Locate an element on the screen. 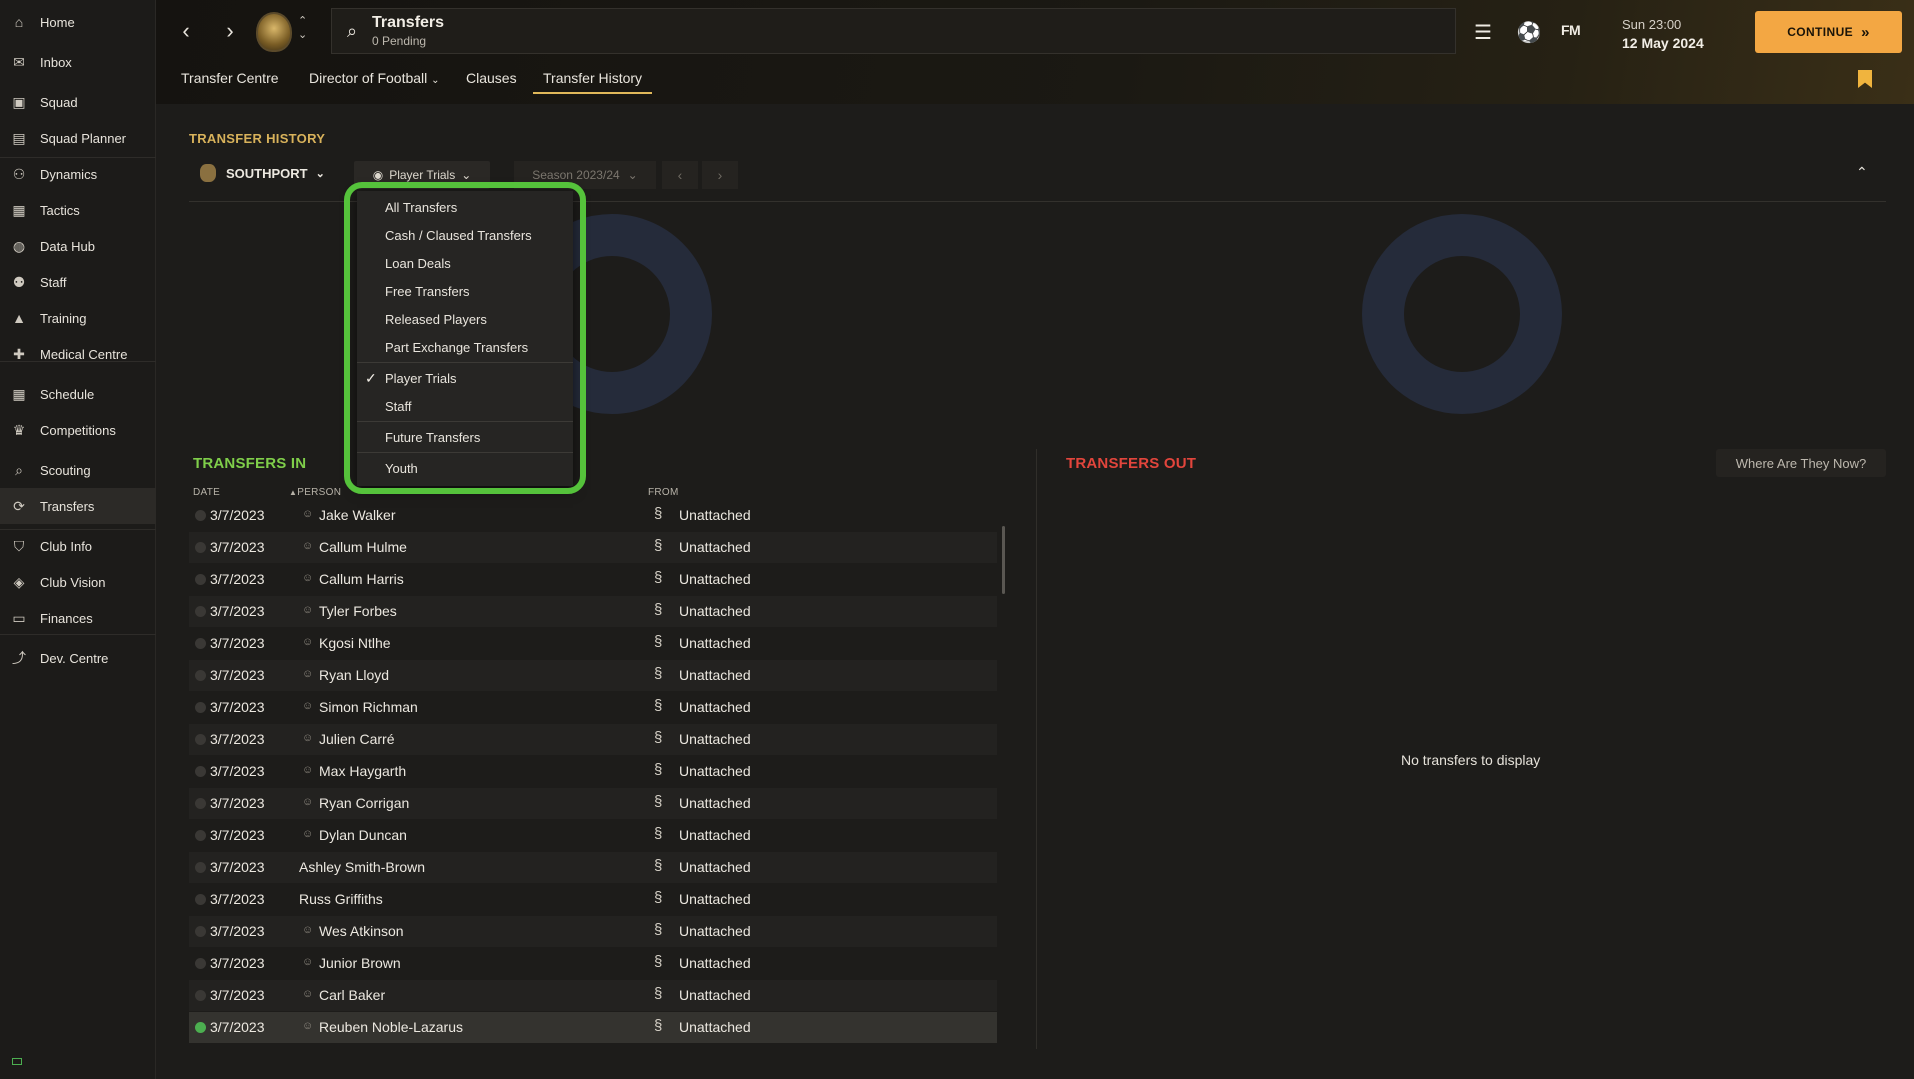  table-row: 3/7/2023 Russ Griffiths § Unattached is located at coordinates (593, 899).